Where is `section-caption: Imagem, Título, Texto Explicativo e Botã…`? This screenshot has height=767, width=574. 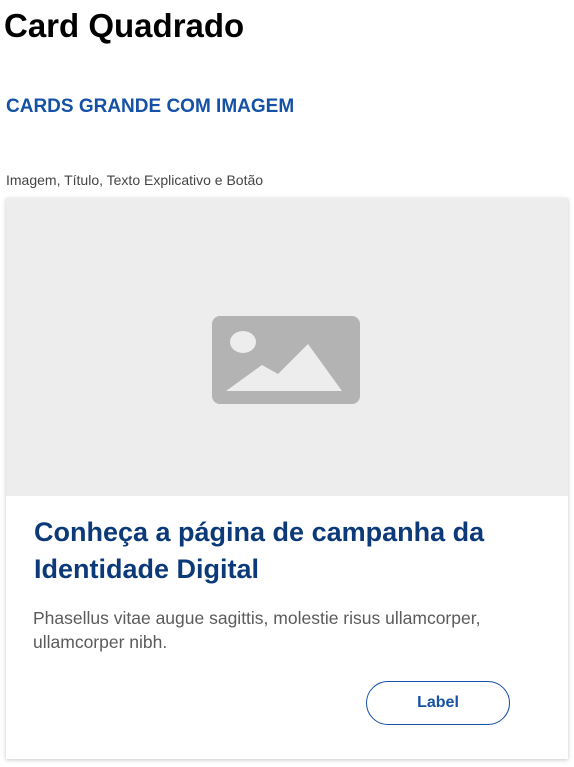
section-caption: Imagem, Título, Texto Explicativo e Botã… is located at coordinates (135, 180).